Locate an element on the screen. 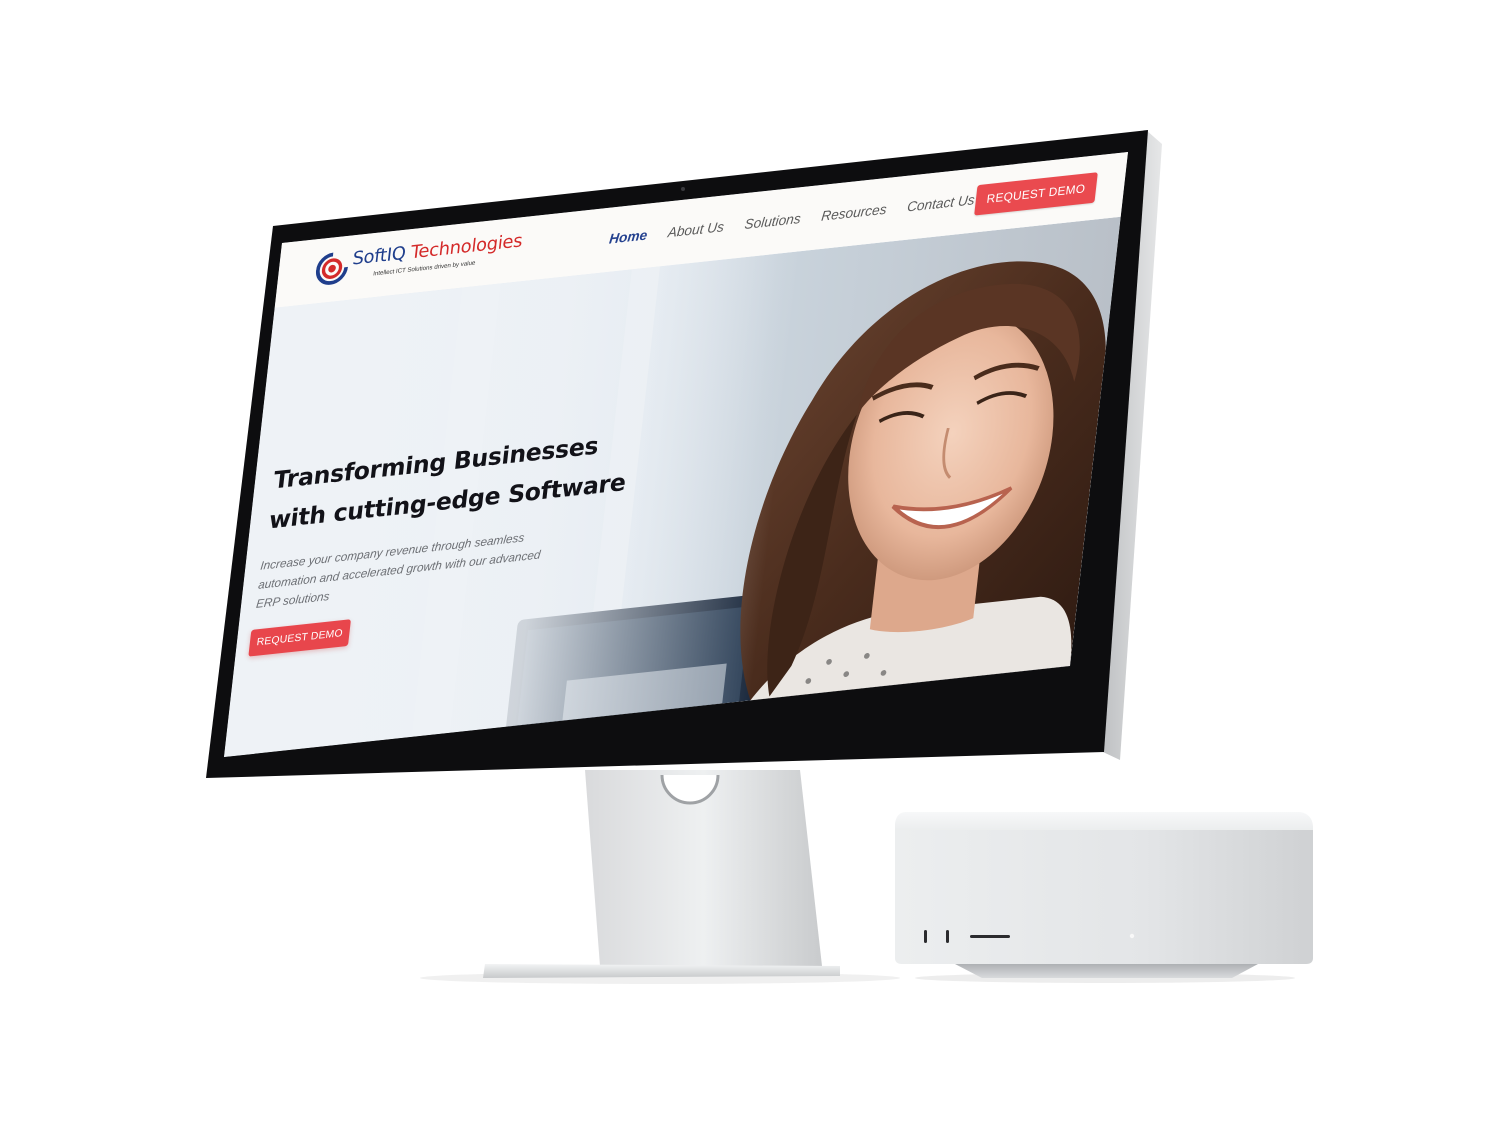  sd-card-slot-icon is located at coordinates (990, 936).